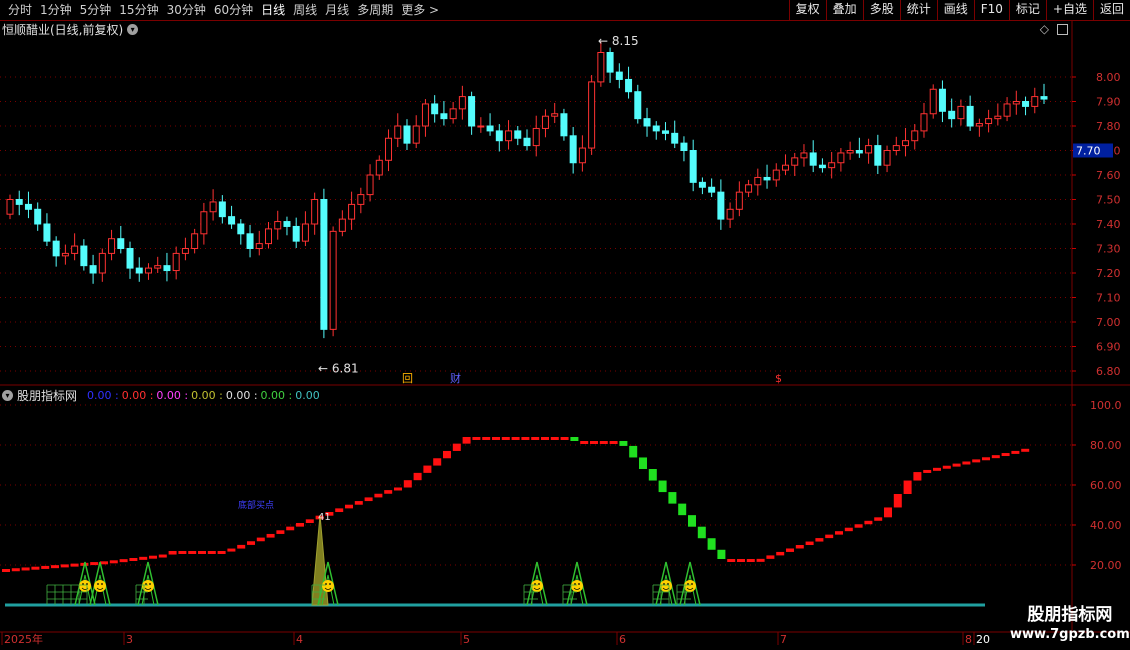 This screenshot has width=1130, height=650. Describe the element at coordinates (1108, 102) in the screenshot. I see `price-axis-label: 7.90` at that location.